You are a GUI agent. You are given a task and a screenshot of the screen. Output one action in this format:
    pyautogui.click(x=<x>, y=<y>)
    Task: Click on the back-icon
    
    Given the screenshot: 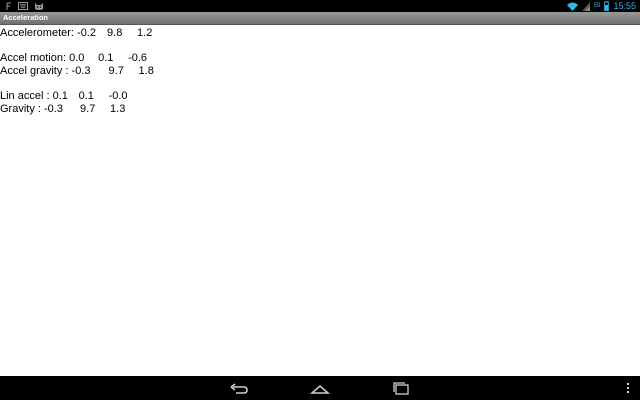 What is the action you would take?
    pyautogui.click(x=239, y=388)
    